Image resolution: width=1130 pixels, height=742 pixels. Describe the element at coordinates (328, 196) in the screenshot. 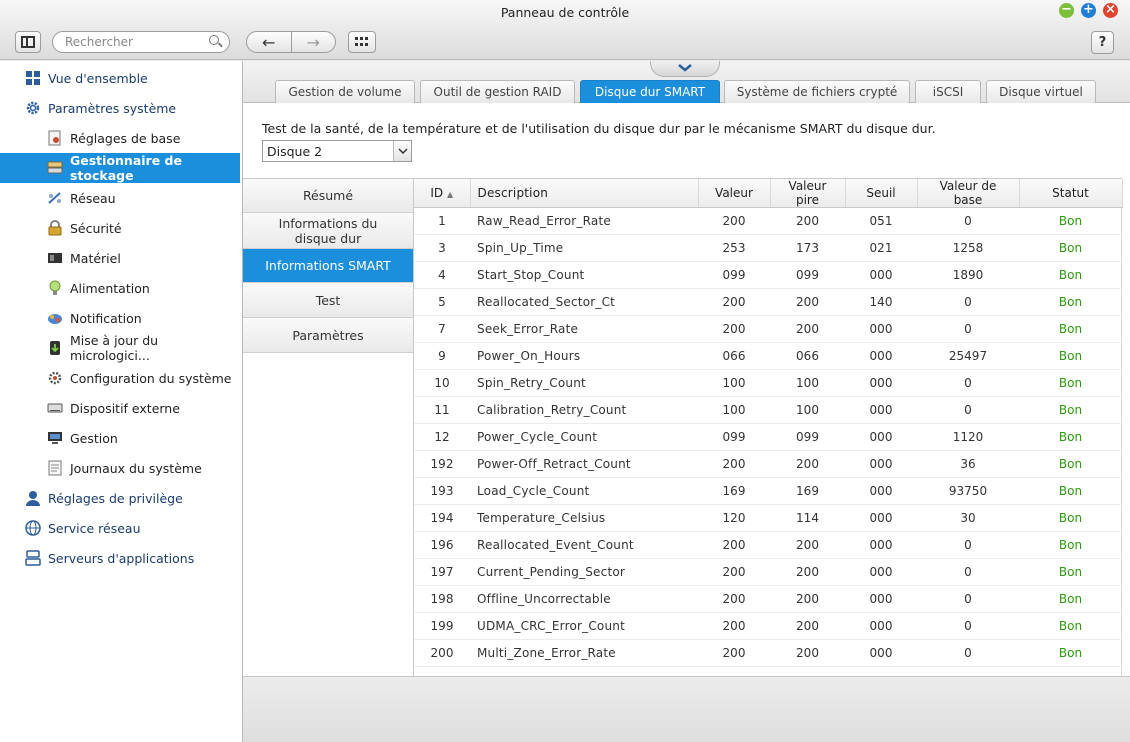

I see `subnav-summary: Résumé` at that location.